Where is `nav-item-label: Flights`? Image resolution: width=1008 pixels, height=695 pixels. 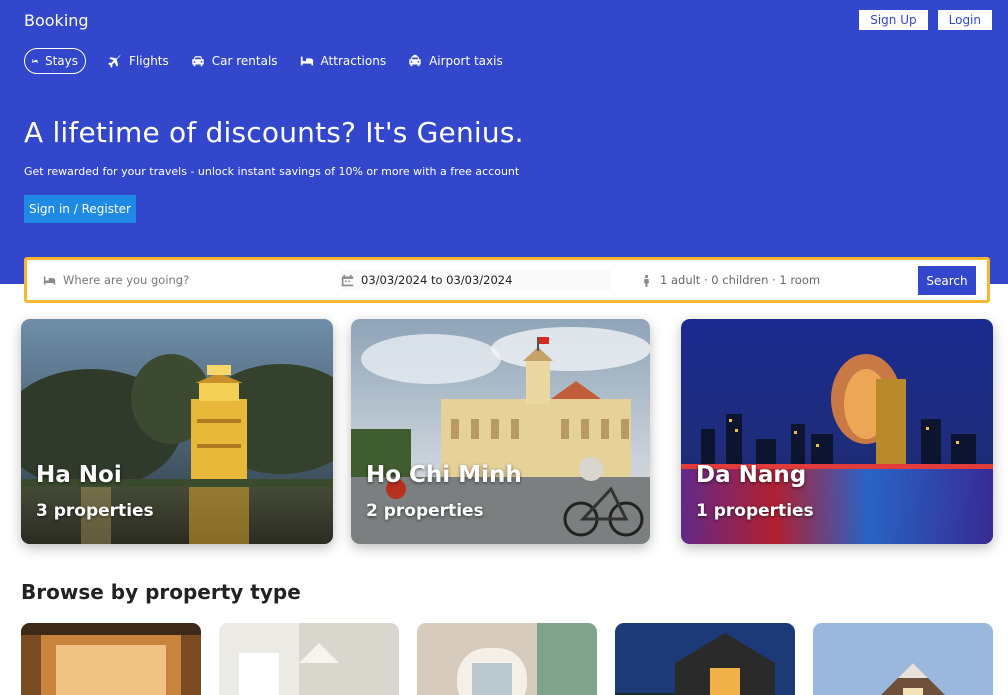 nav-item-label: Flights is located at coordinates (149, 61).